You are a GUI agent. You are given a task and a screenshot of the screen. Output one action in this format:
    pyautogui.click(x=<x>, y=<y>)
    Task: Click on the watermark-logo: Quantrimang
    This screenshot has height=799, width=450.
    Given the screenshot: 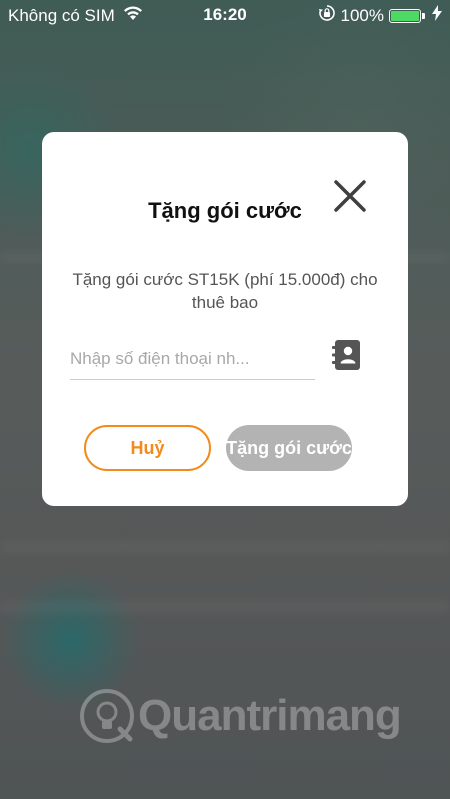 What is the action you would take?
    pyautogui.click(x=241, y=716)
    